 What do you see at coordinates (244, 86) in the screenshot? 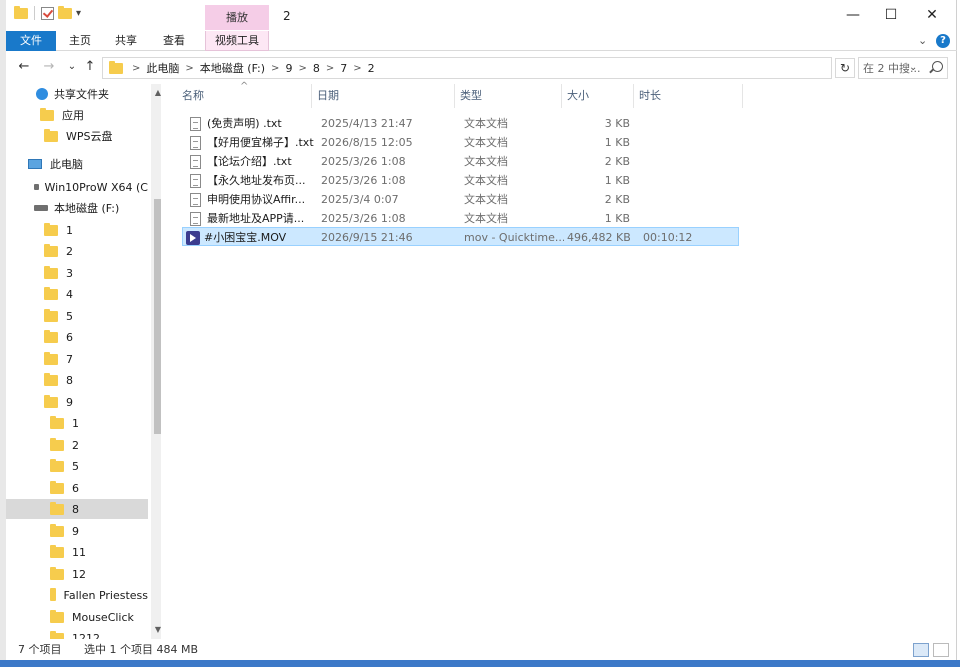
I see `sort-ascending-icon: ^` at bounding box center [244, 86].